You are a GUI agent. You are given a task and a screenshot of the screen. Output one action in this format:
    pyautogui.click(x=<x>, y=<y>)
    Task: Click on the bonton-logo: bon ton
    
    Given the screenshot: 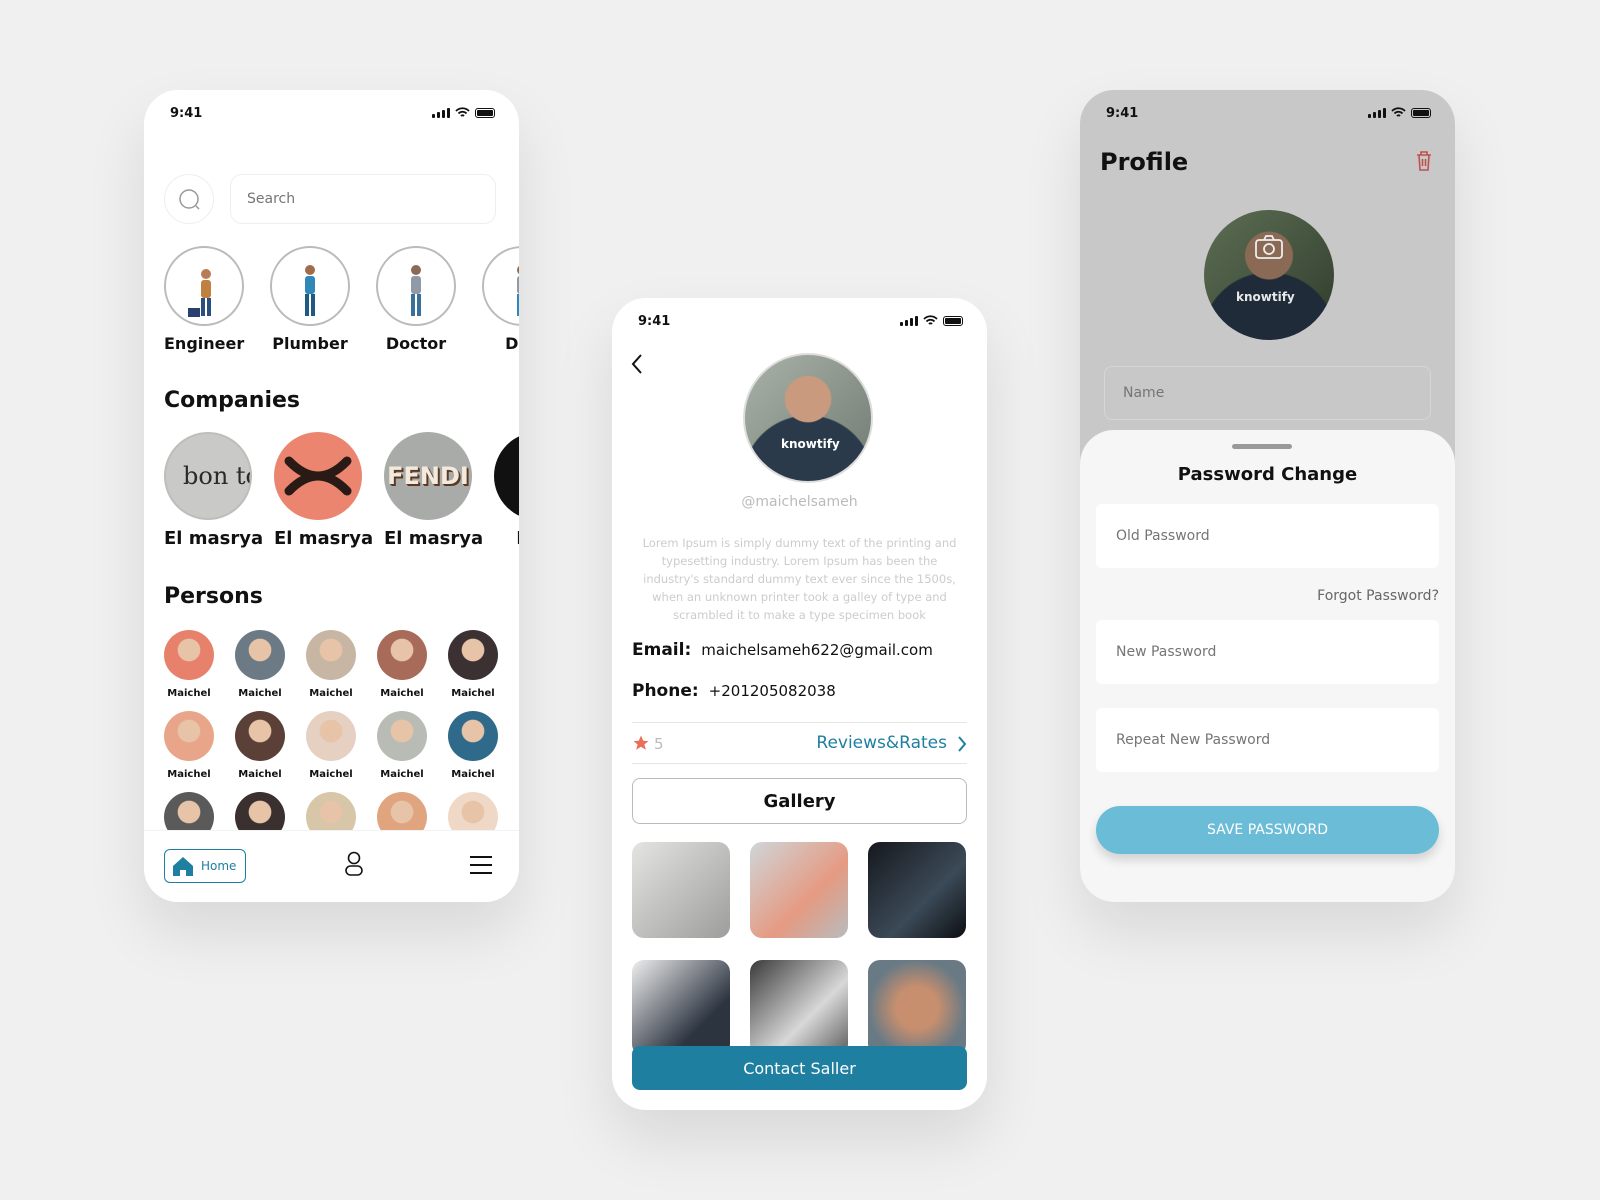 What is the action you would take?
    pyautogui.click(x=208, y=476)
    